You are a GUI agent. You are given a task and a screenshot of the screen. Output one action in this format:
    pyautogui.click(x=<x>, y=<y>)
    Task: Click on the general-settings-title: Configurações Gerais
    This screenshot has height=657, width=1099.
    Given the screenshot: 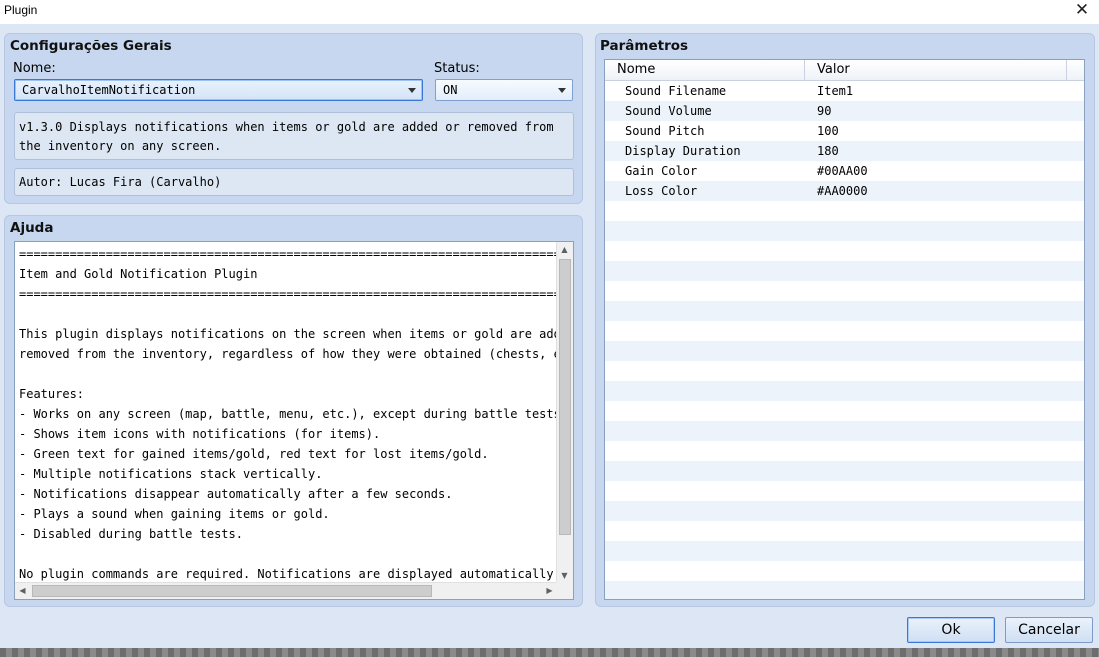 What is the action you would take?
    pyautogui.click(x=91, y=46)
    